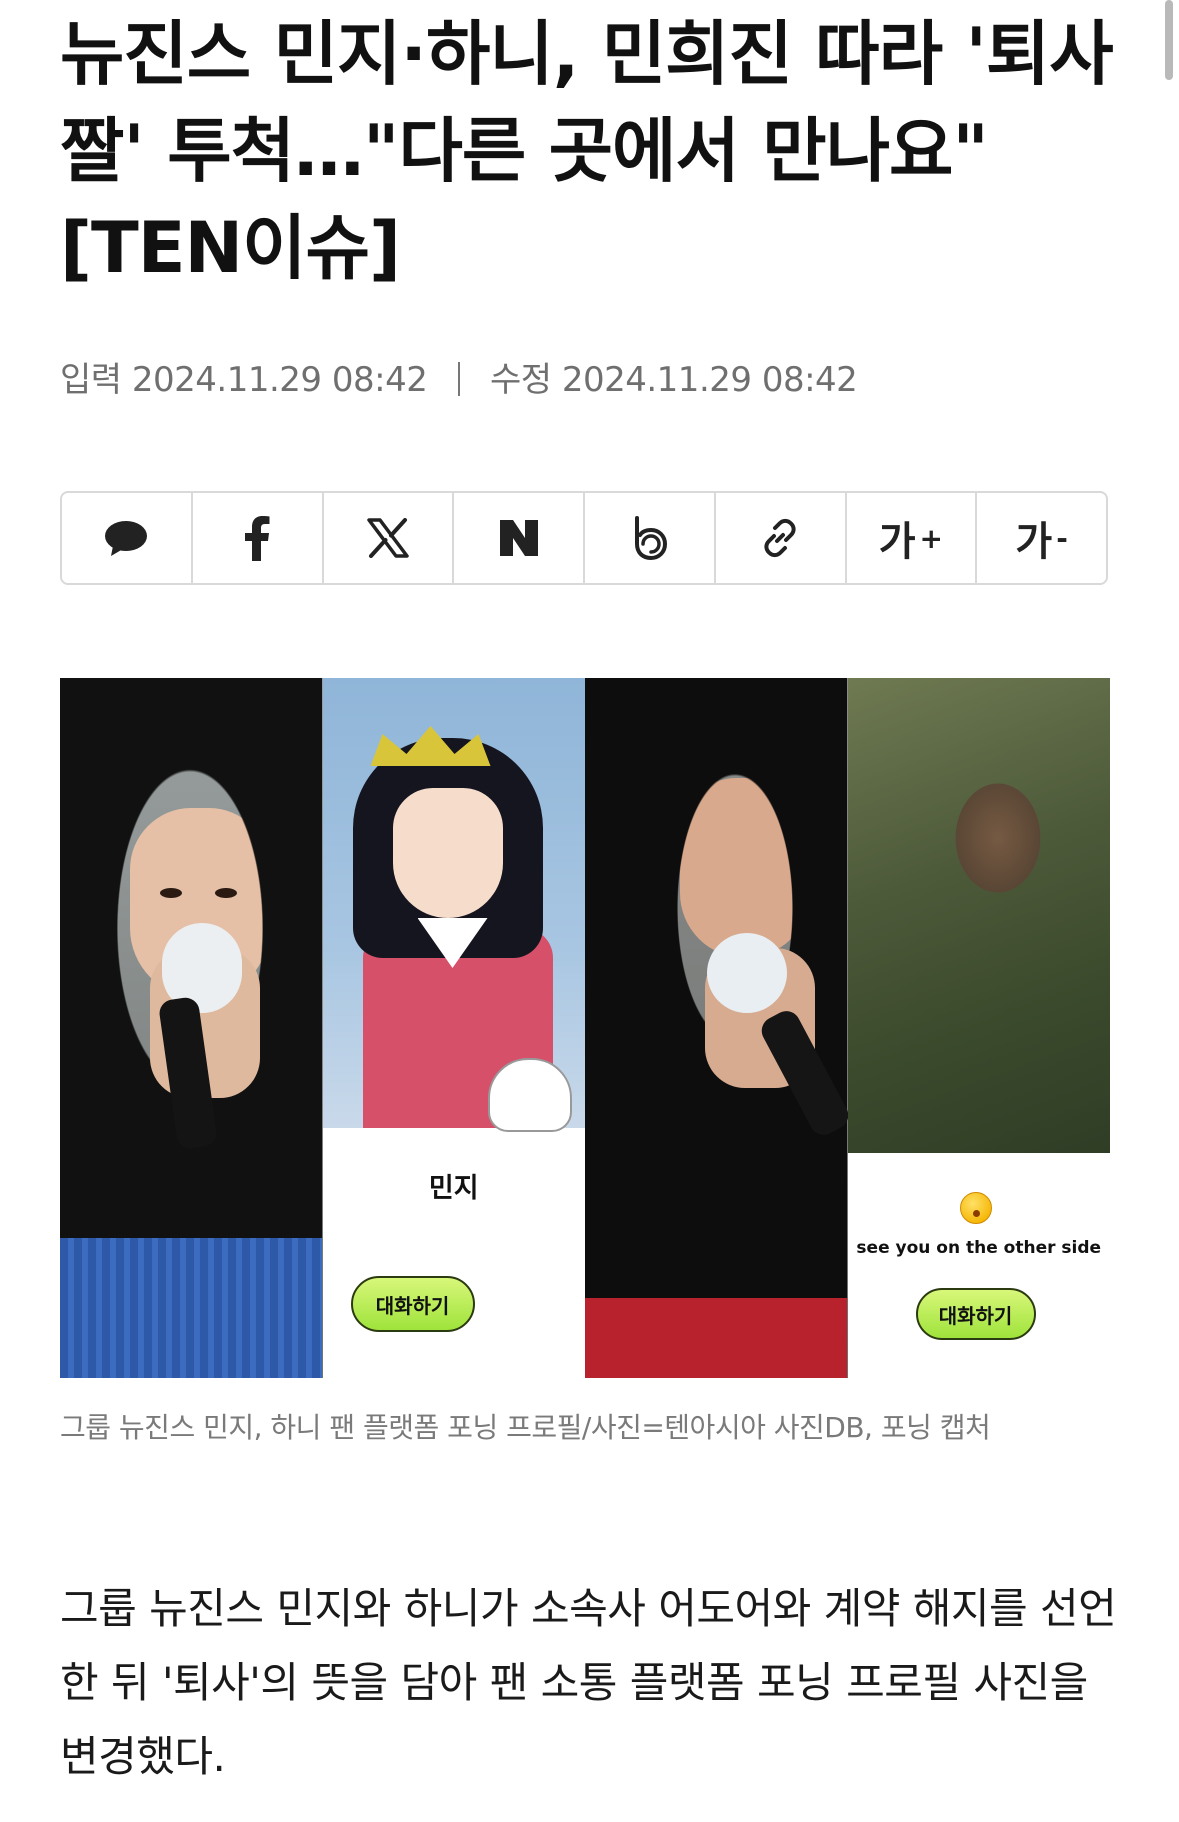  I want to click on scrollbar, so click(1169, 40).